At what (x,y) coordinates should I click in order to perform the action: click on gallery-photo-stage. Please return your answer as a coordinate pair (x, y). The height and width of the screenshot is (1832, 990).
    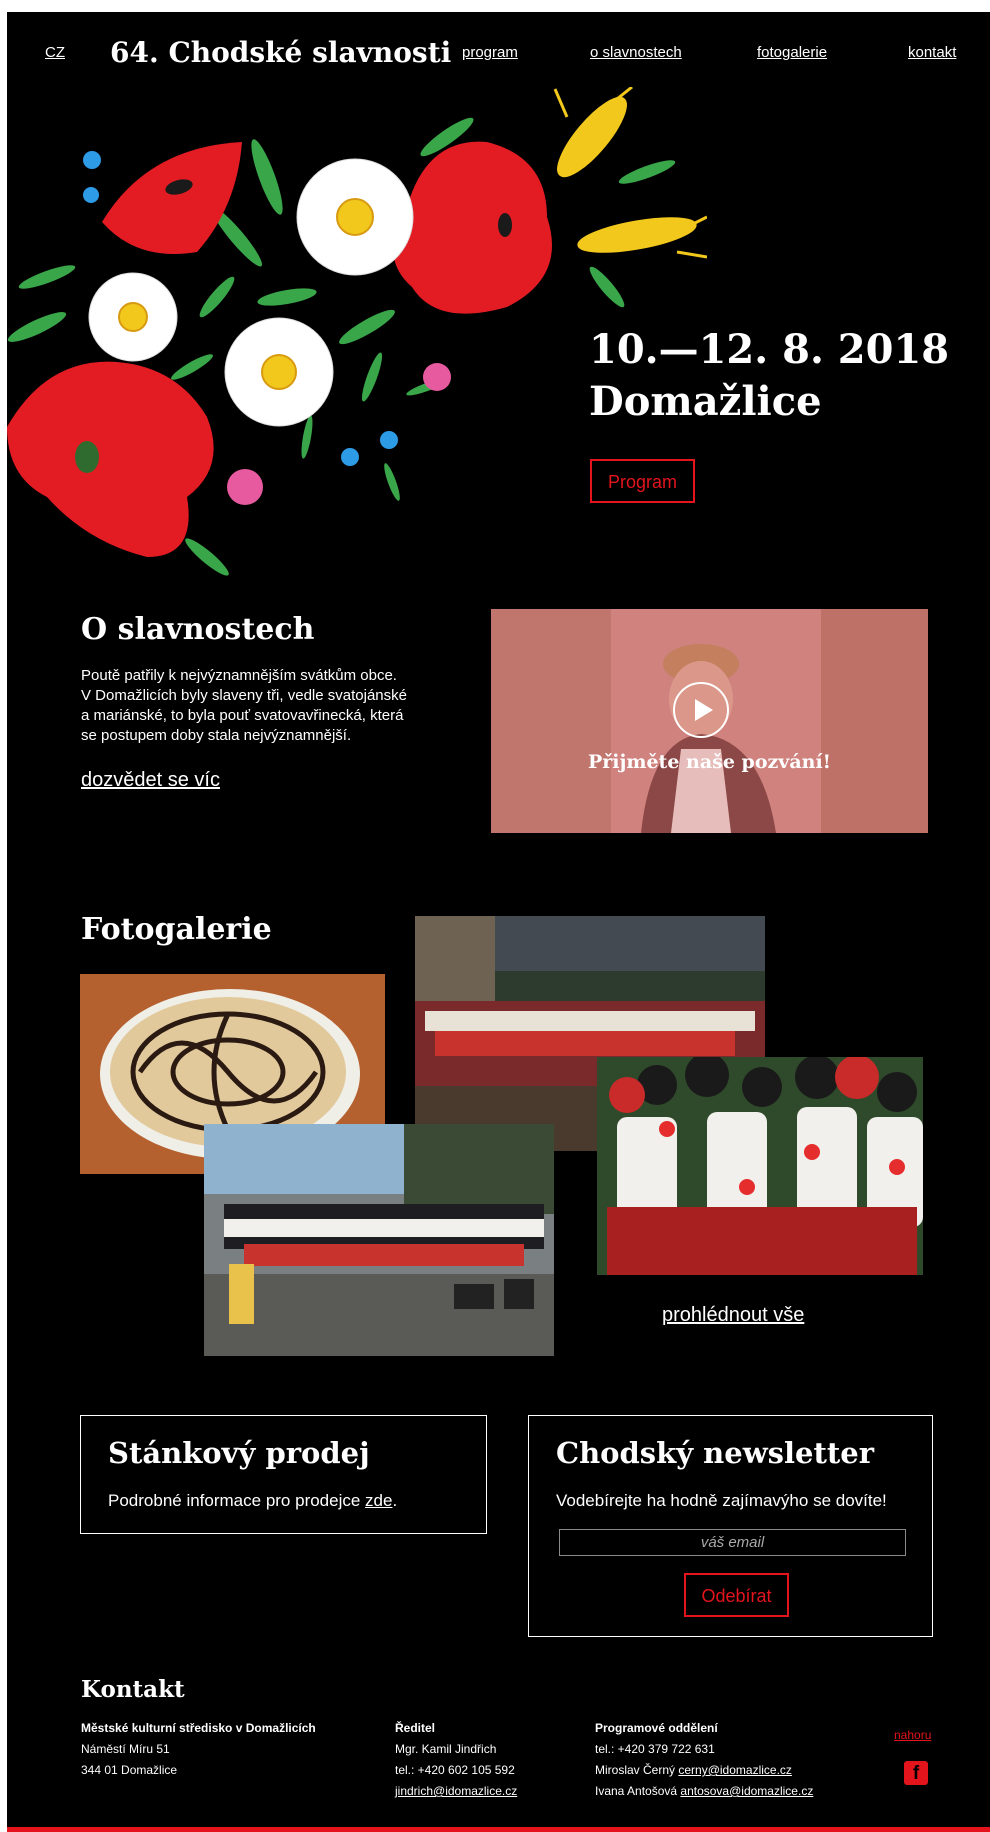
    Looking at the image, I should click on (379, 1240).